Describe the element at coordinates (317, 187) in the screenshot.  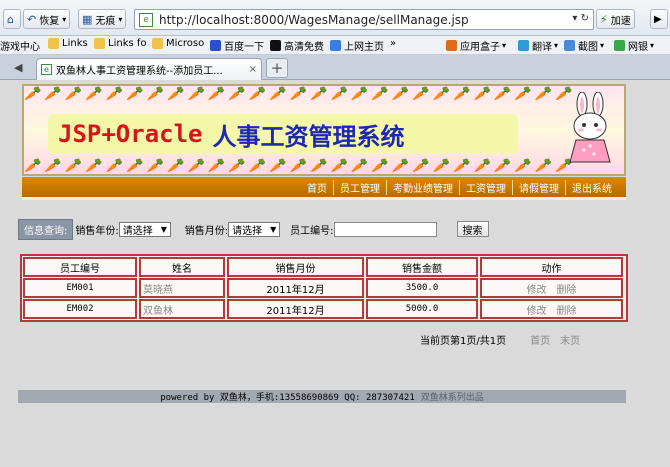
I see `nav-home: 首页` at that location.